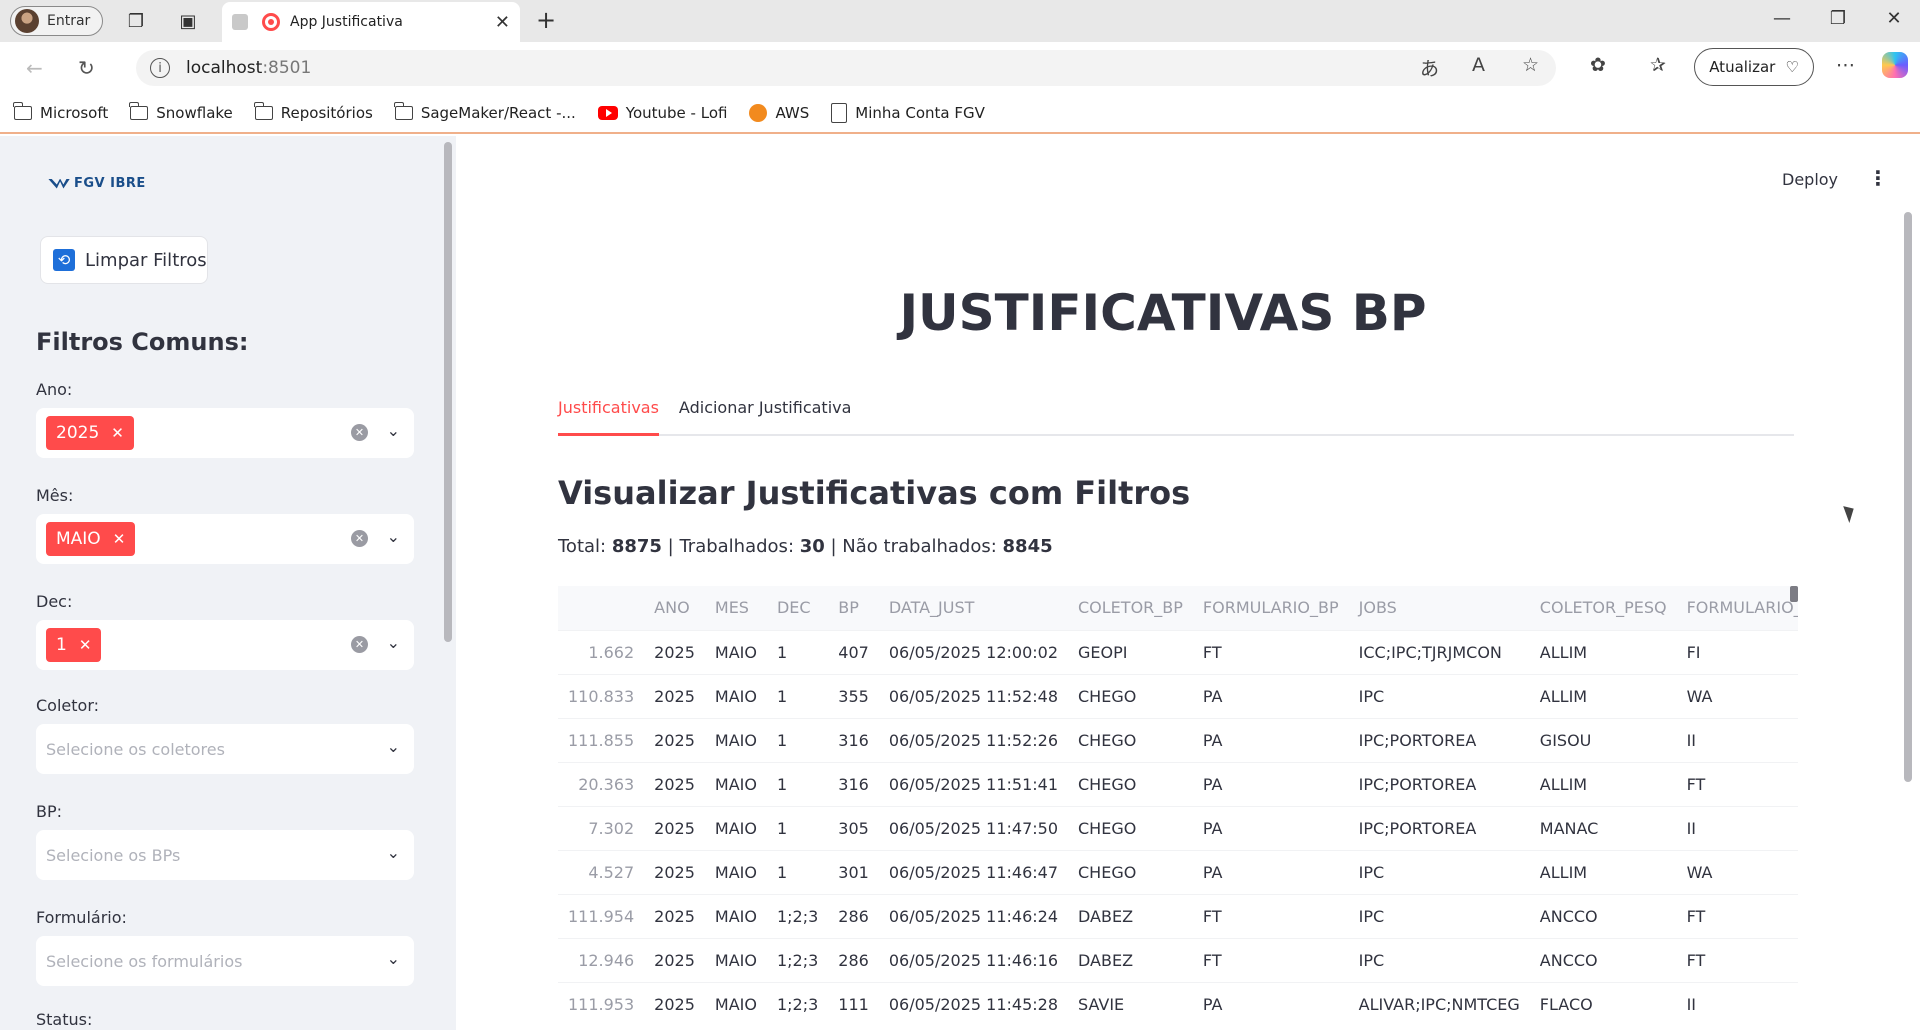 The height and width of the screenshot is (1030, 1920). Describe the element at coordinates (608, 415) in the screenshot. I see `tab-justificativas: Justificativas` at that location.